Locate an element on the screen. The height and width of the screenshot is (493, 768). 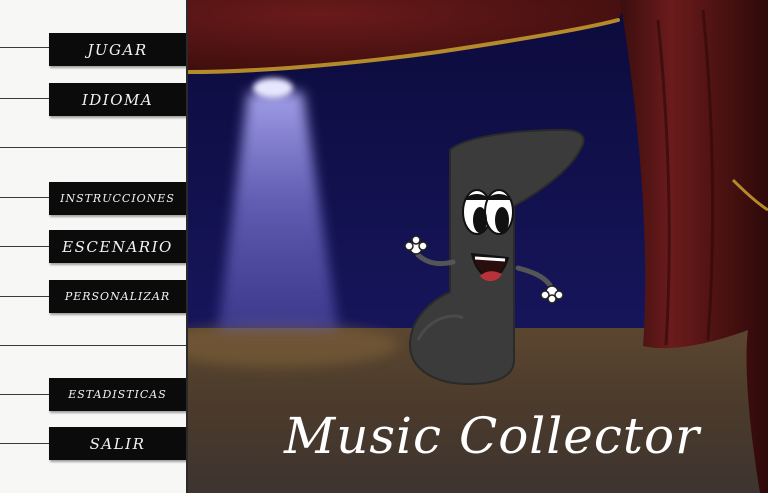
personalizar-button: PERSONALIZAR is located at coordinates (117, 296).